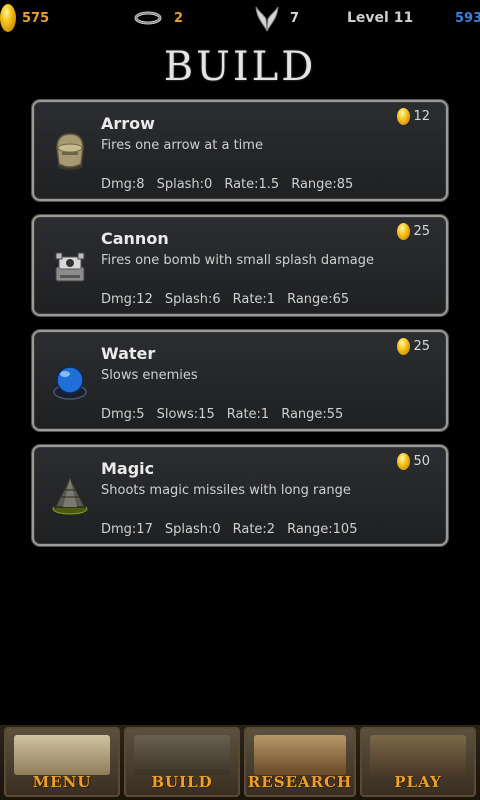  Describe the element at coordinates (421, 461) in the screenshot. I see `cost-value: 50` at that location.